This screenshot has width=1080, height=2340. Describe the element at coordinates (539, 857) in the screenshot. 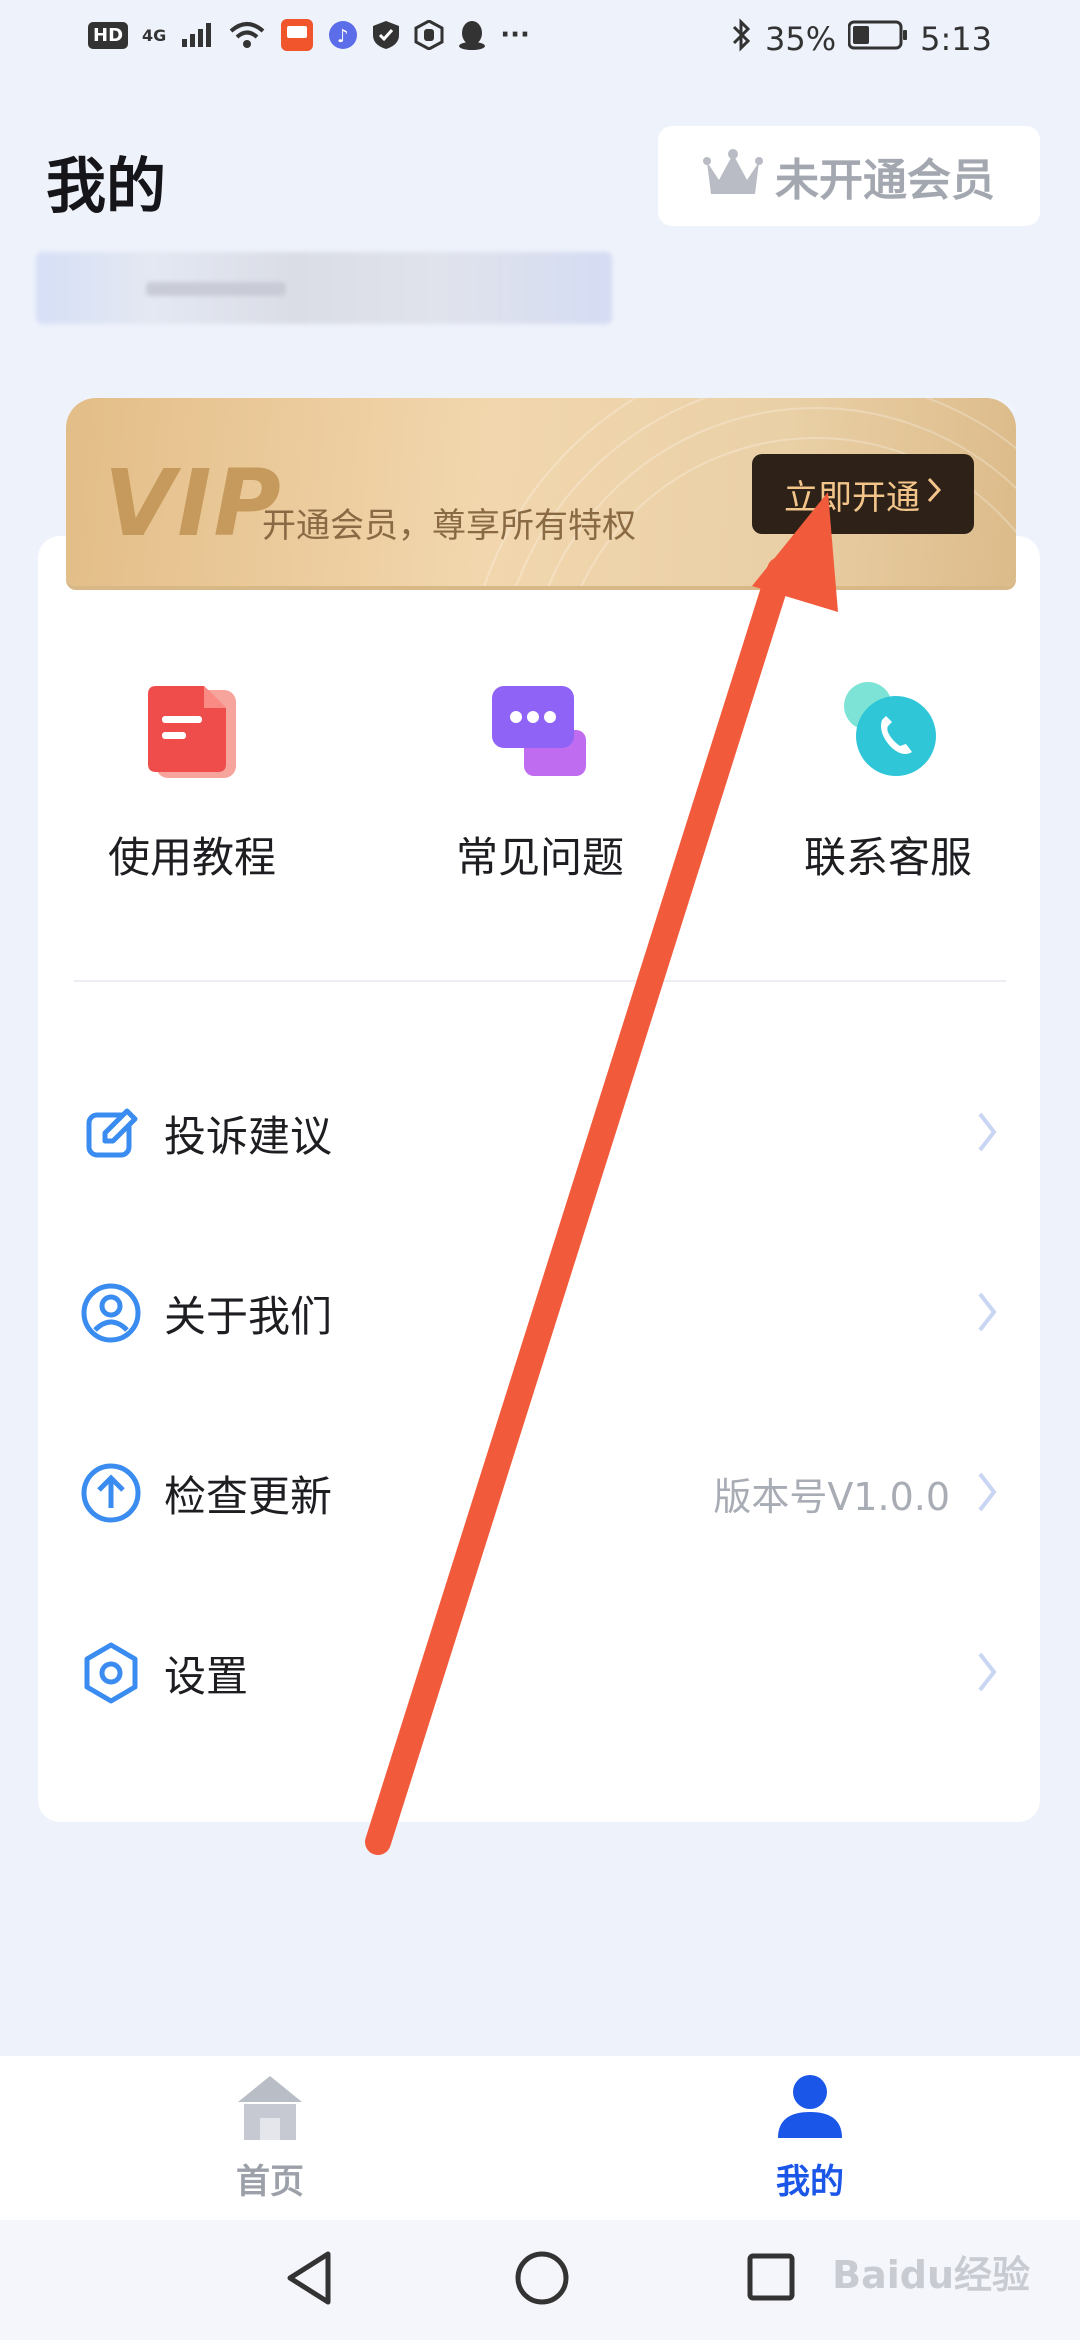

I see `quick-action-label: 常见问题` at that location.